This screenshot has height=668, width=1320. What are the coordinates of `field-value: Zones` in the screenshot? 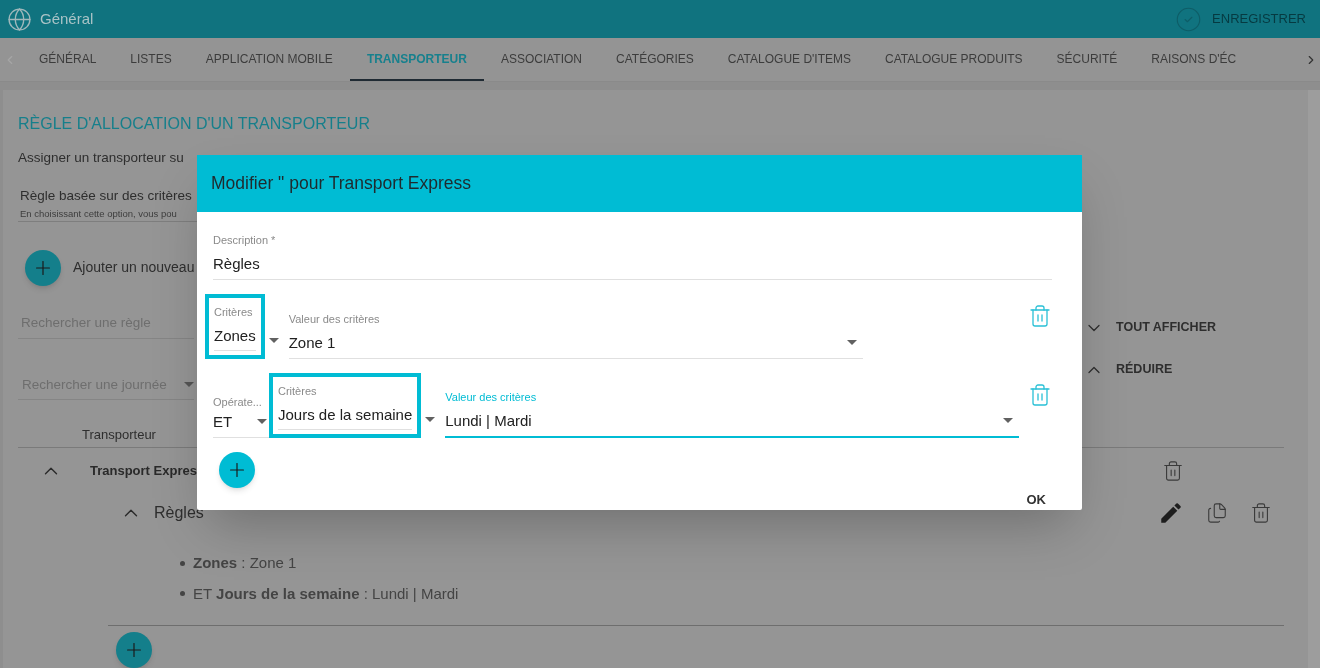 It's located at (235, 335).